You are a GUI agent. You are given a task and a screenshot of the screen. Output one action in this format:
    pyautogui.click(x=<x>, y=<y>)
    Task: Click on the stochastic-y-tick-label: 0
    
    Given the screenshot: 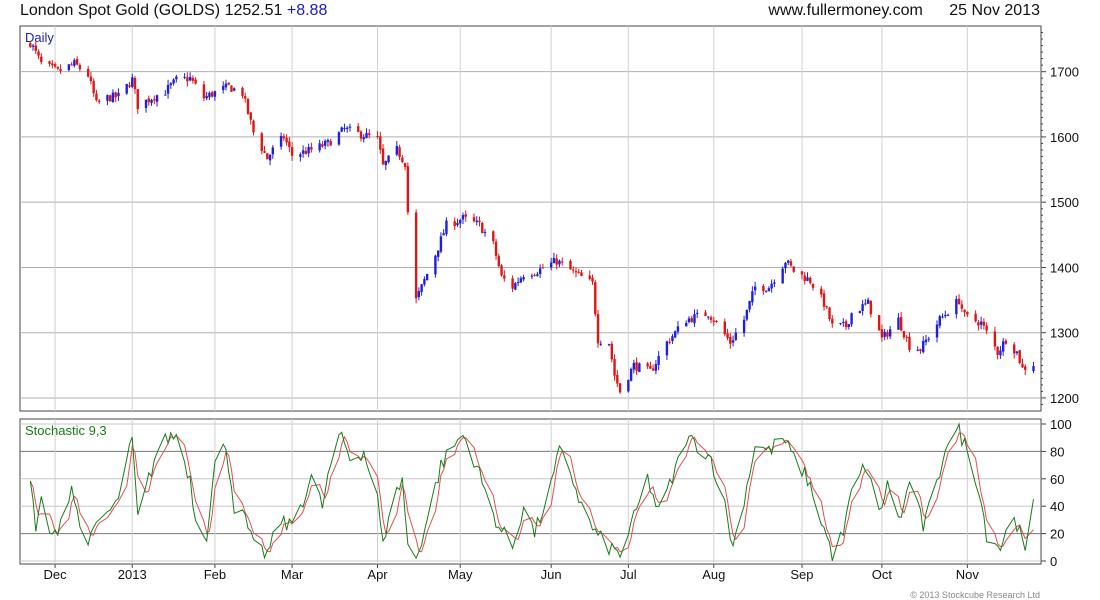 What is the action you would take?
    pyautogui.click(x=1053, y=561)
    